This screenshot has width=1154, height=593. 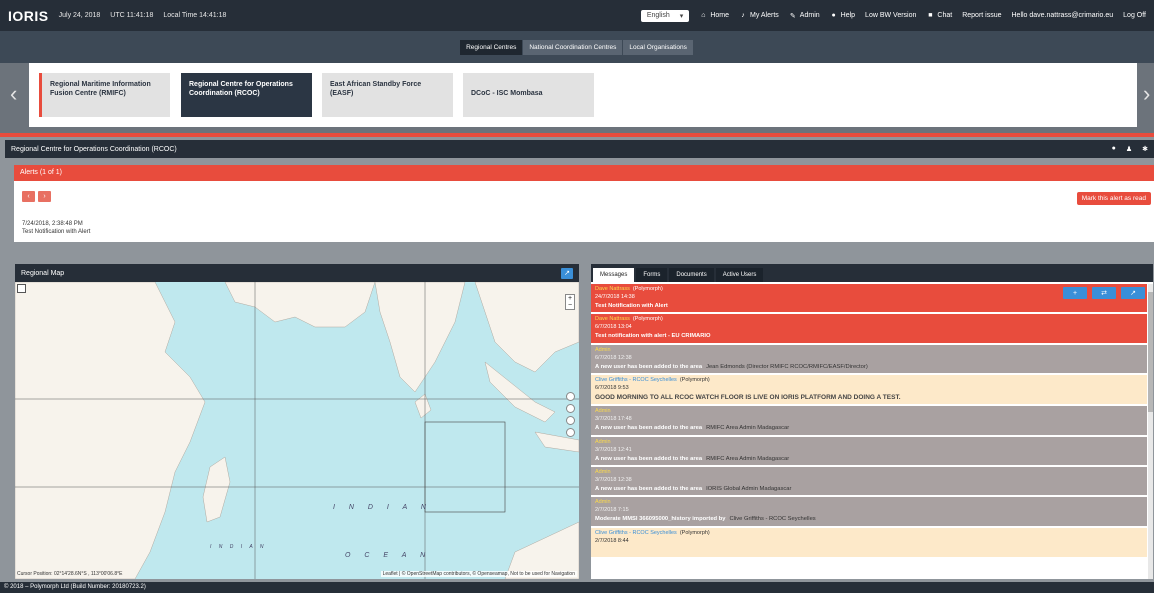 What do you see at coordinates (28, 196) in the screenshot?
I see `prev-alert-button: ‹` at bounding box center [28, 196].